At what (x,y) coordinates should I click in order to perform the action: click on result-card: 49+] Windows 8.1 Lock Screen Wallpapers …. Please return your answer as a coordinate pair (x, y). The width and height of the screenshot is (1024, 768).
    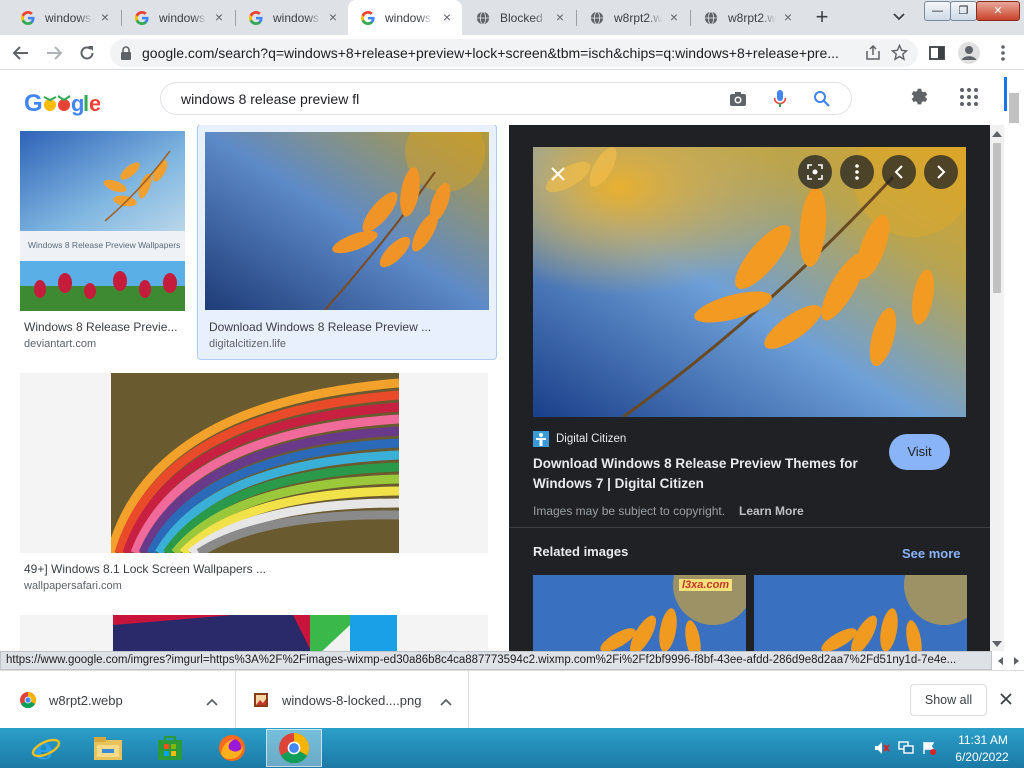
    Looking at the image, I should click on (254, 487).